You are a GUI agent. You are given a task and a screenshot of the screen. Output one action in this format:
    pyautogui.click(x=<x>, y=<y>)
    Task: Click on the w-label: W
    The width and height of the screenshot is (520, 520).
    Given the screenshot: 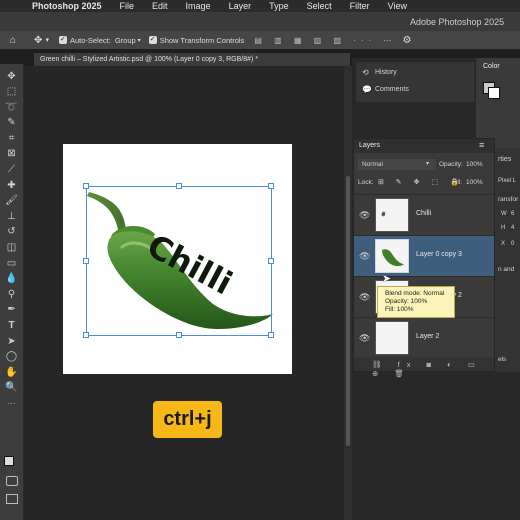 What is the action you would take?
    pyautogui.click(x=504, y=214)
    